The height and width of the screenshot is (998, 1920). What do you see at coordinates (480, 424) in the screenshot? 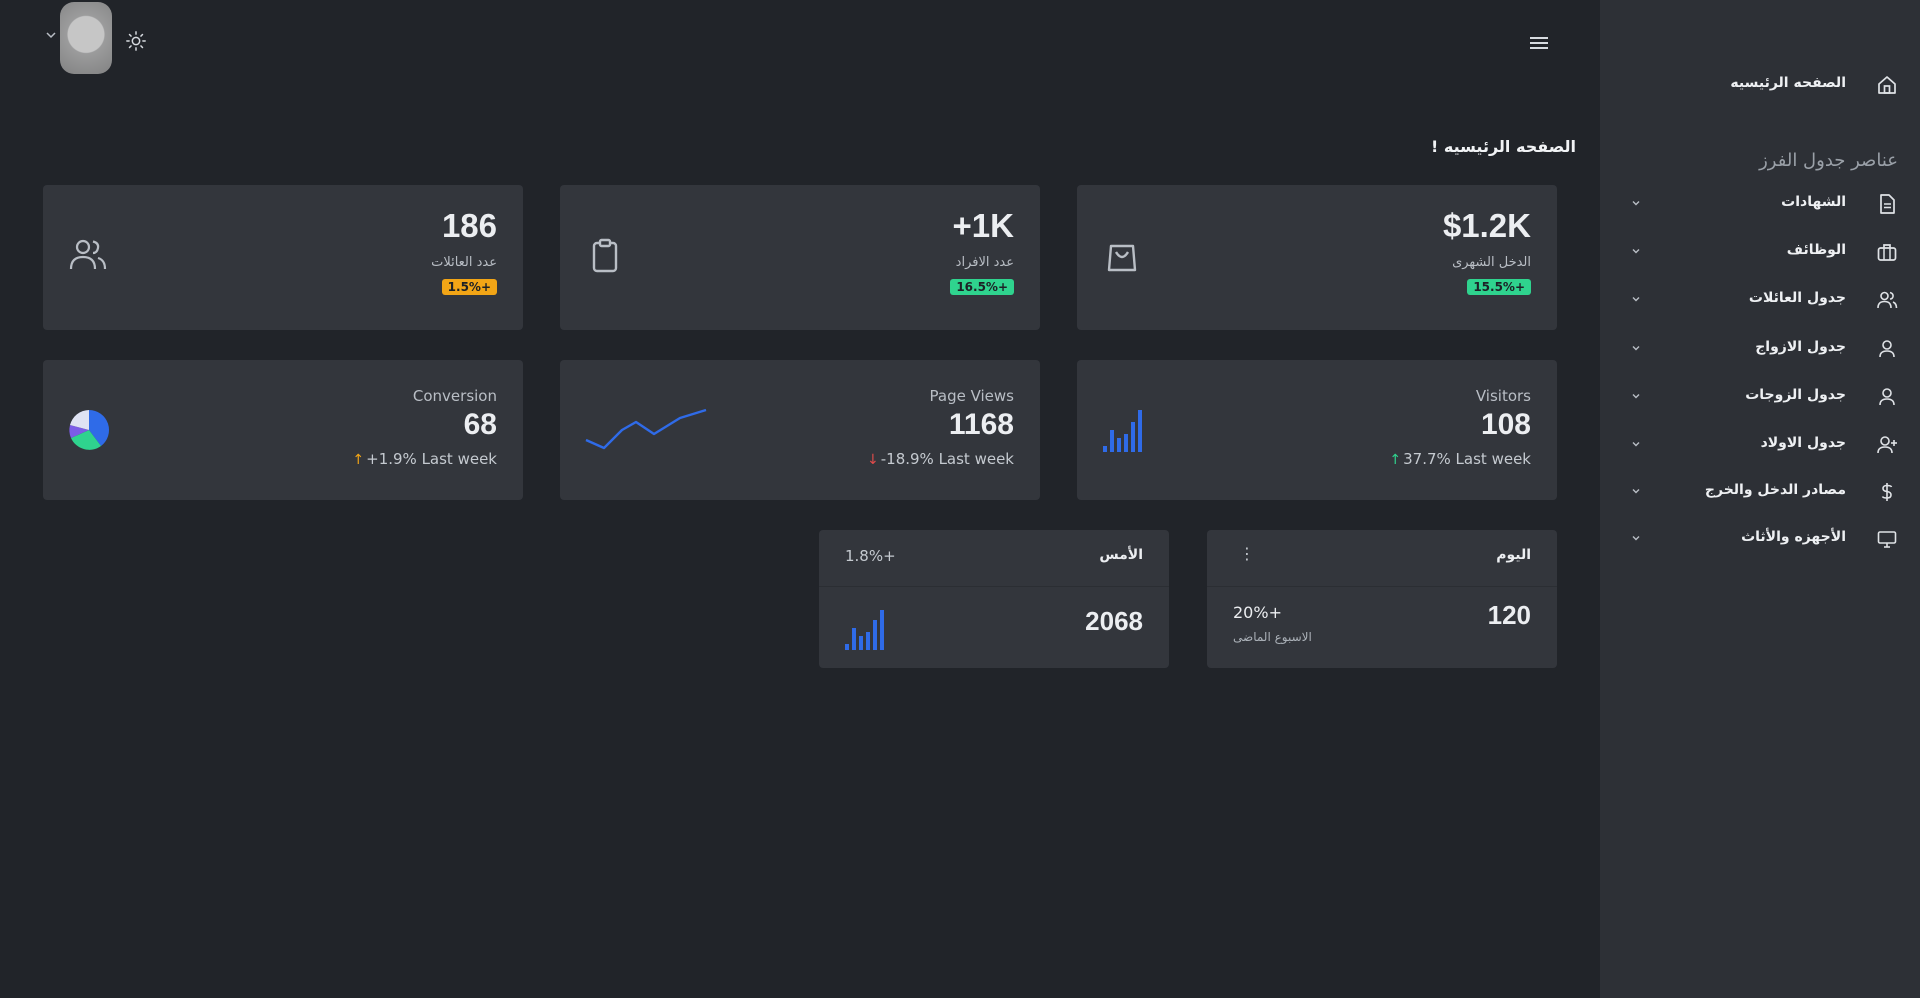
I see `metric-value: 68` at bounding box center [480, 424].